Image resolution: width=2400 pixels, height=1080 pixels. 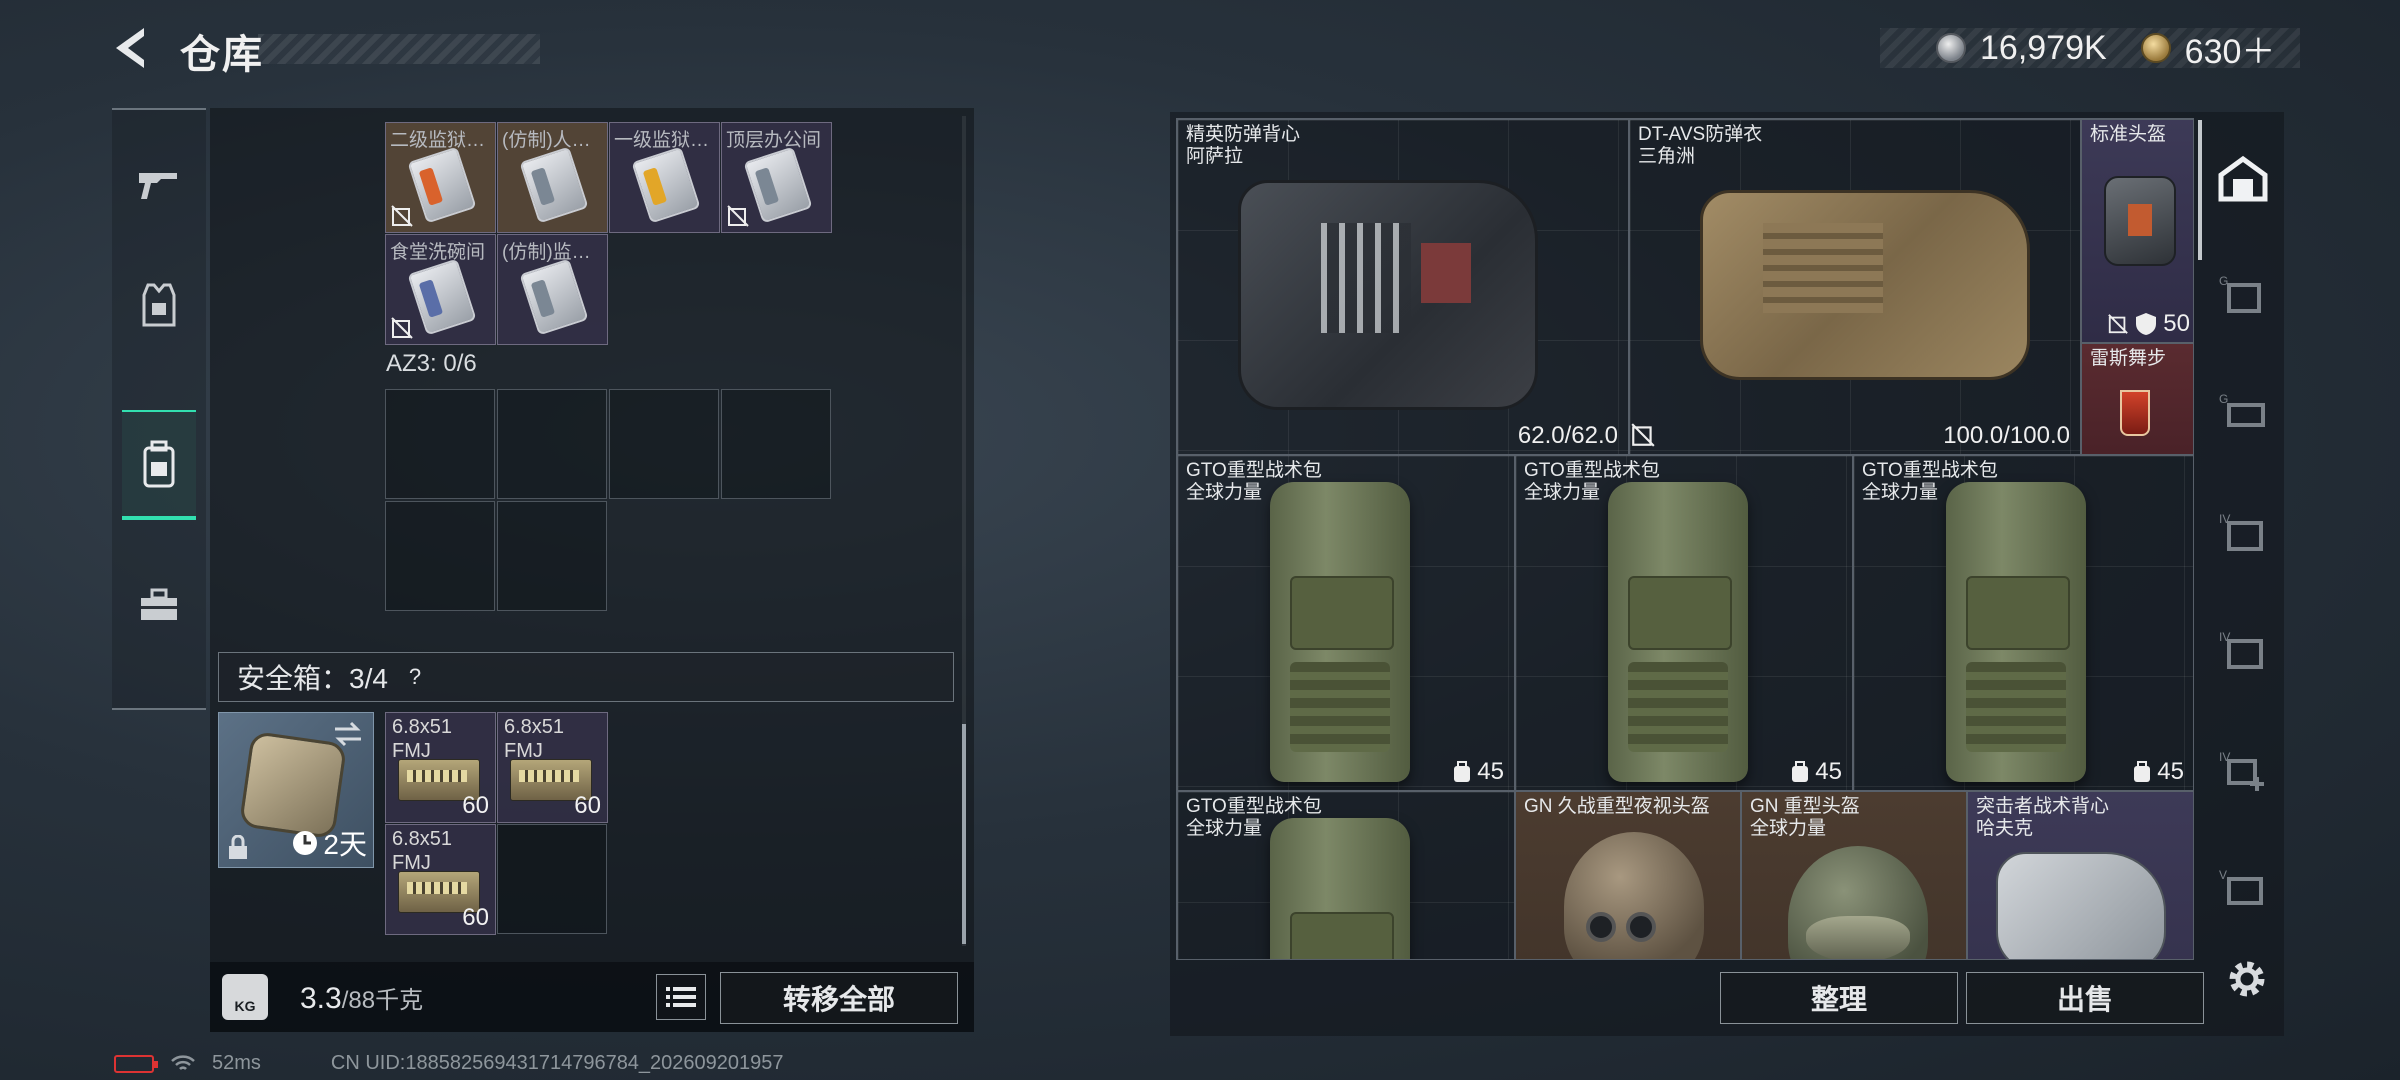 I want to click on safebox-capacity: 安全箱：3/4, so click(x=312, y=678).